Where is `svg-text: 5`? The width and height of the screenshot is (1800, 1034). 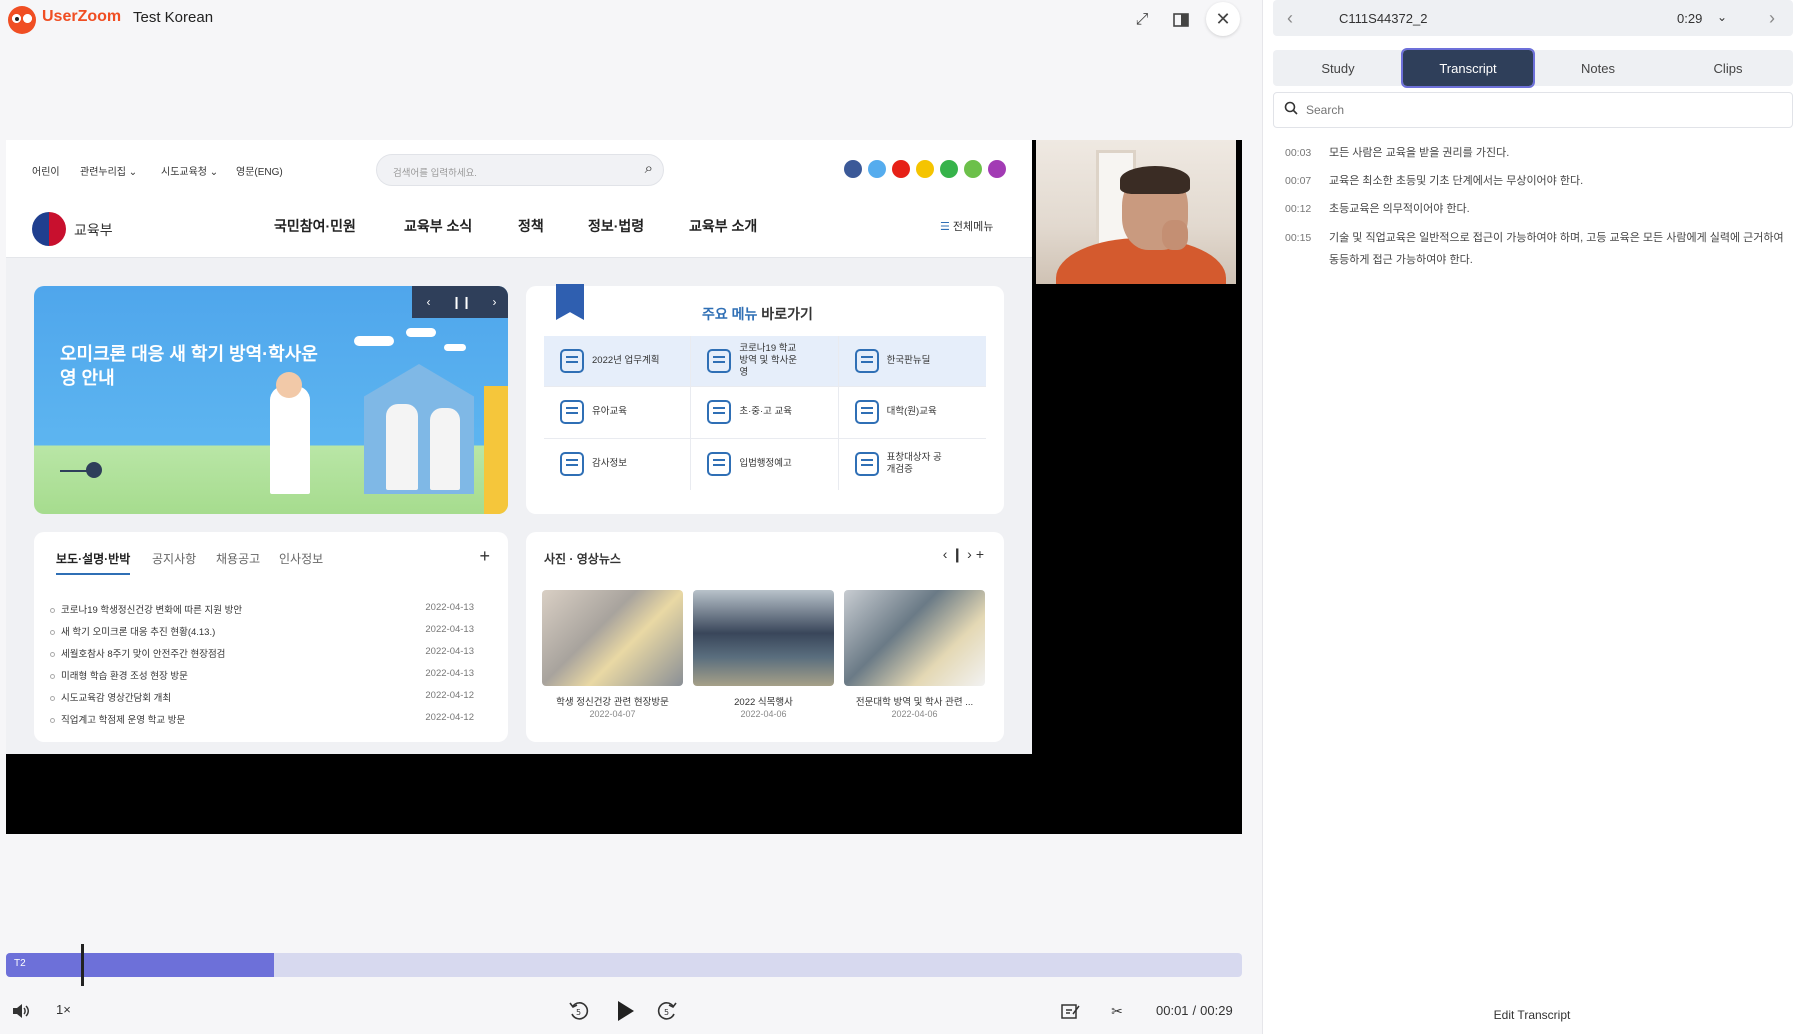 svg-text: 5 is located at coordinates (666, 1012).